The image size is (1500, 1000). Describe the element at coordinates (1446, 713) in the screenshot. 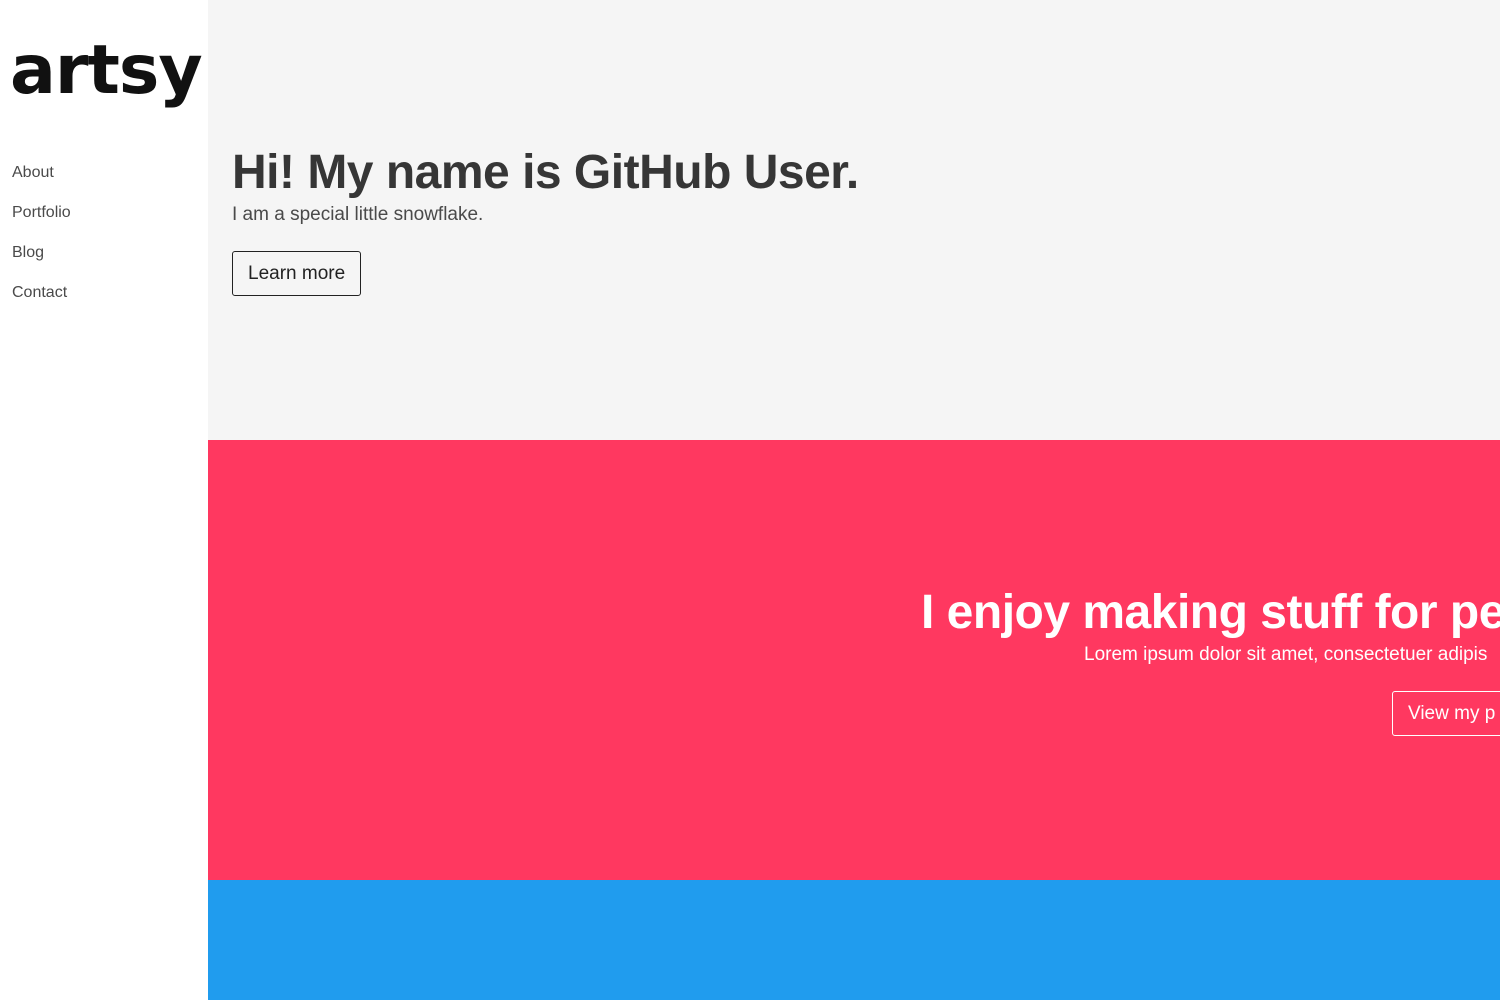

I see `view-portfolio-button: View my p` at that location.